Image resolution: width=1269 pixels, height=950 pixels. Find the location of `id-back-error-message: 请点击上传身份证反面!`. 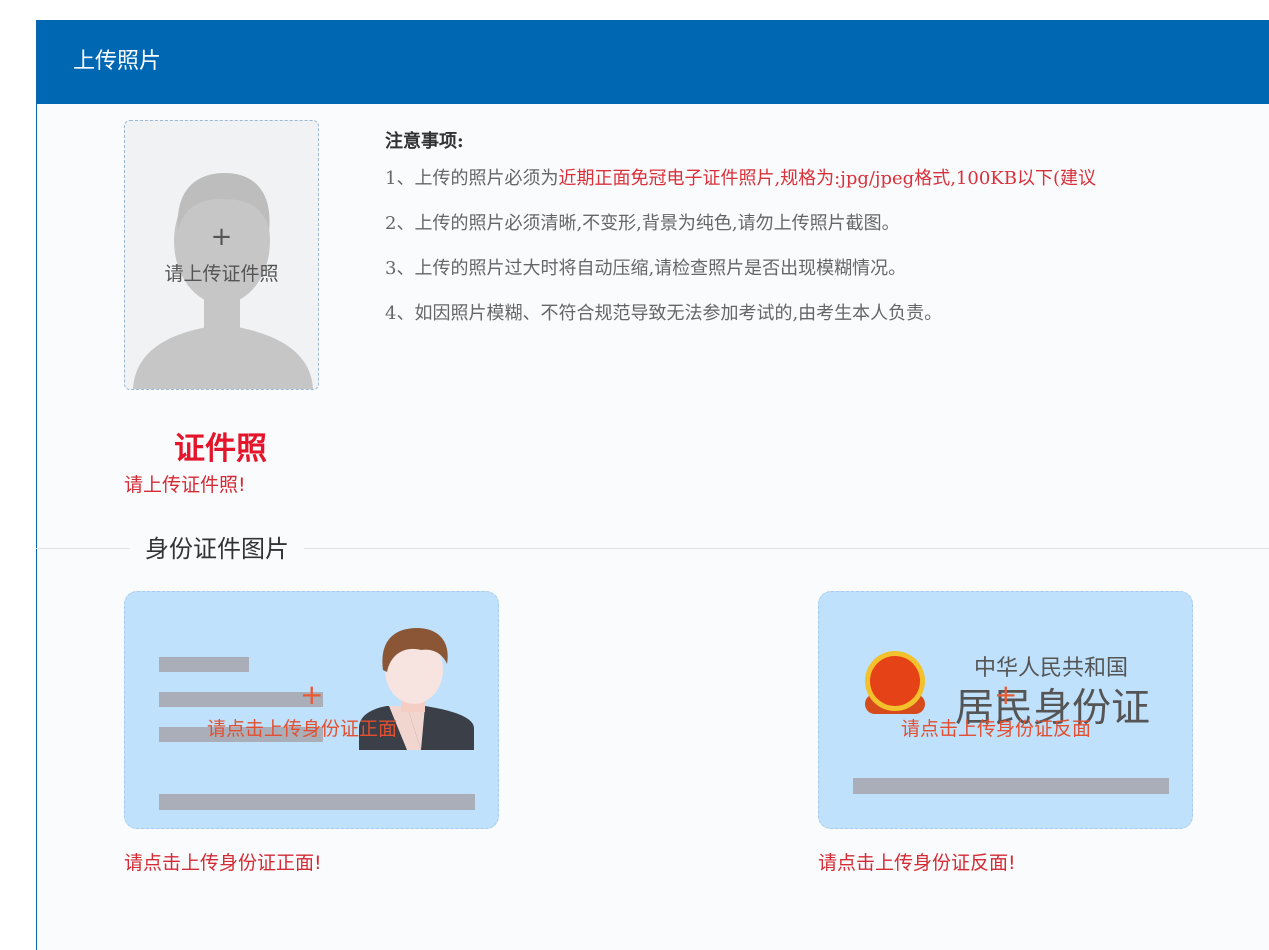

id-back-error-message: 请点击上传身份证反面! is located at coordinates (917, 863).